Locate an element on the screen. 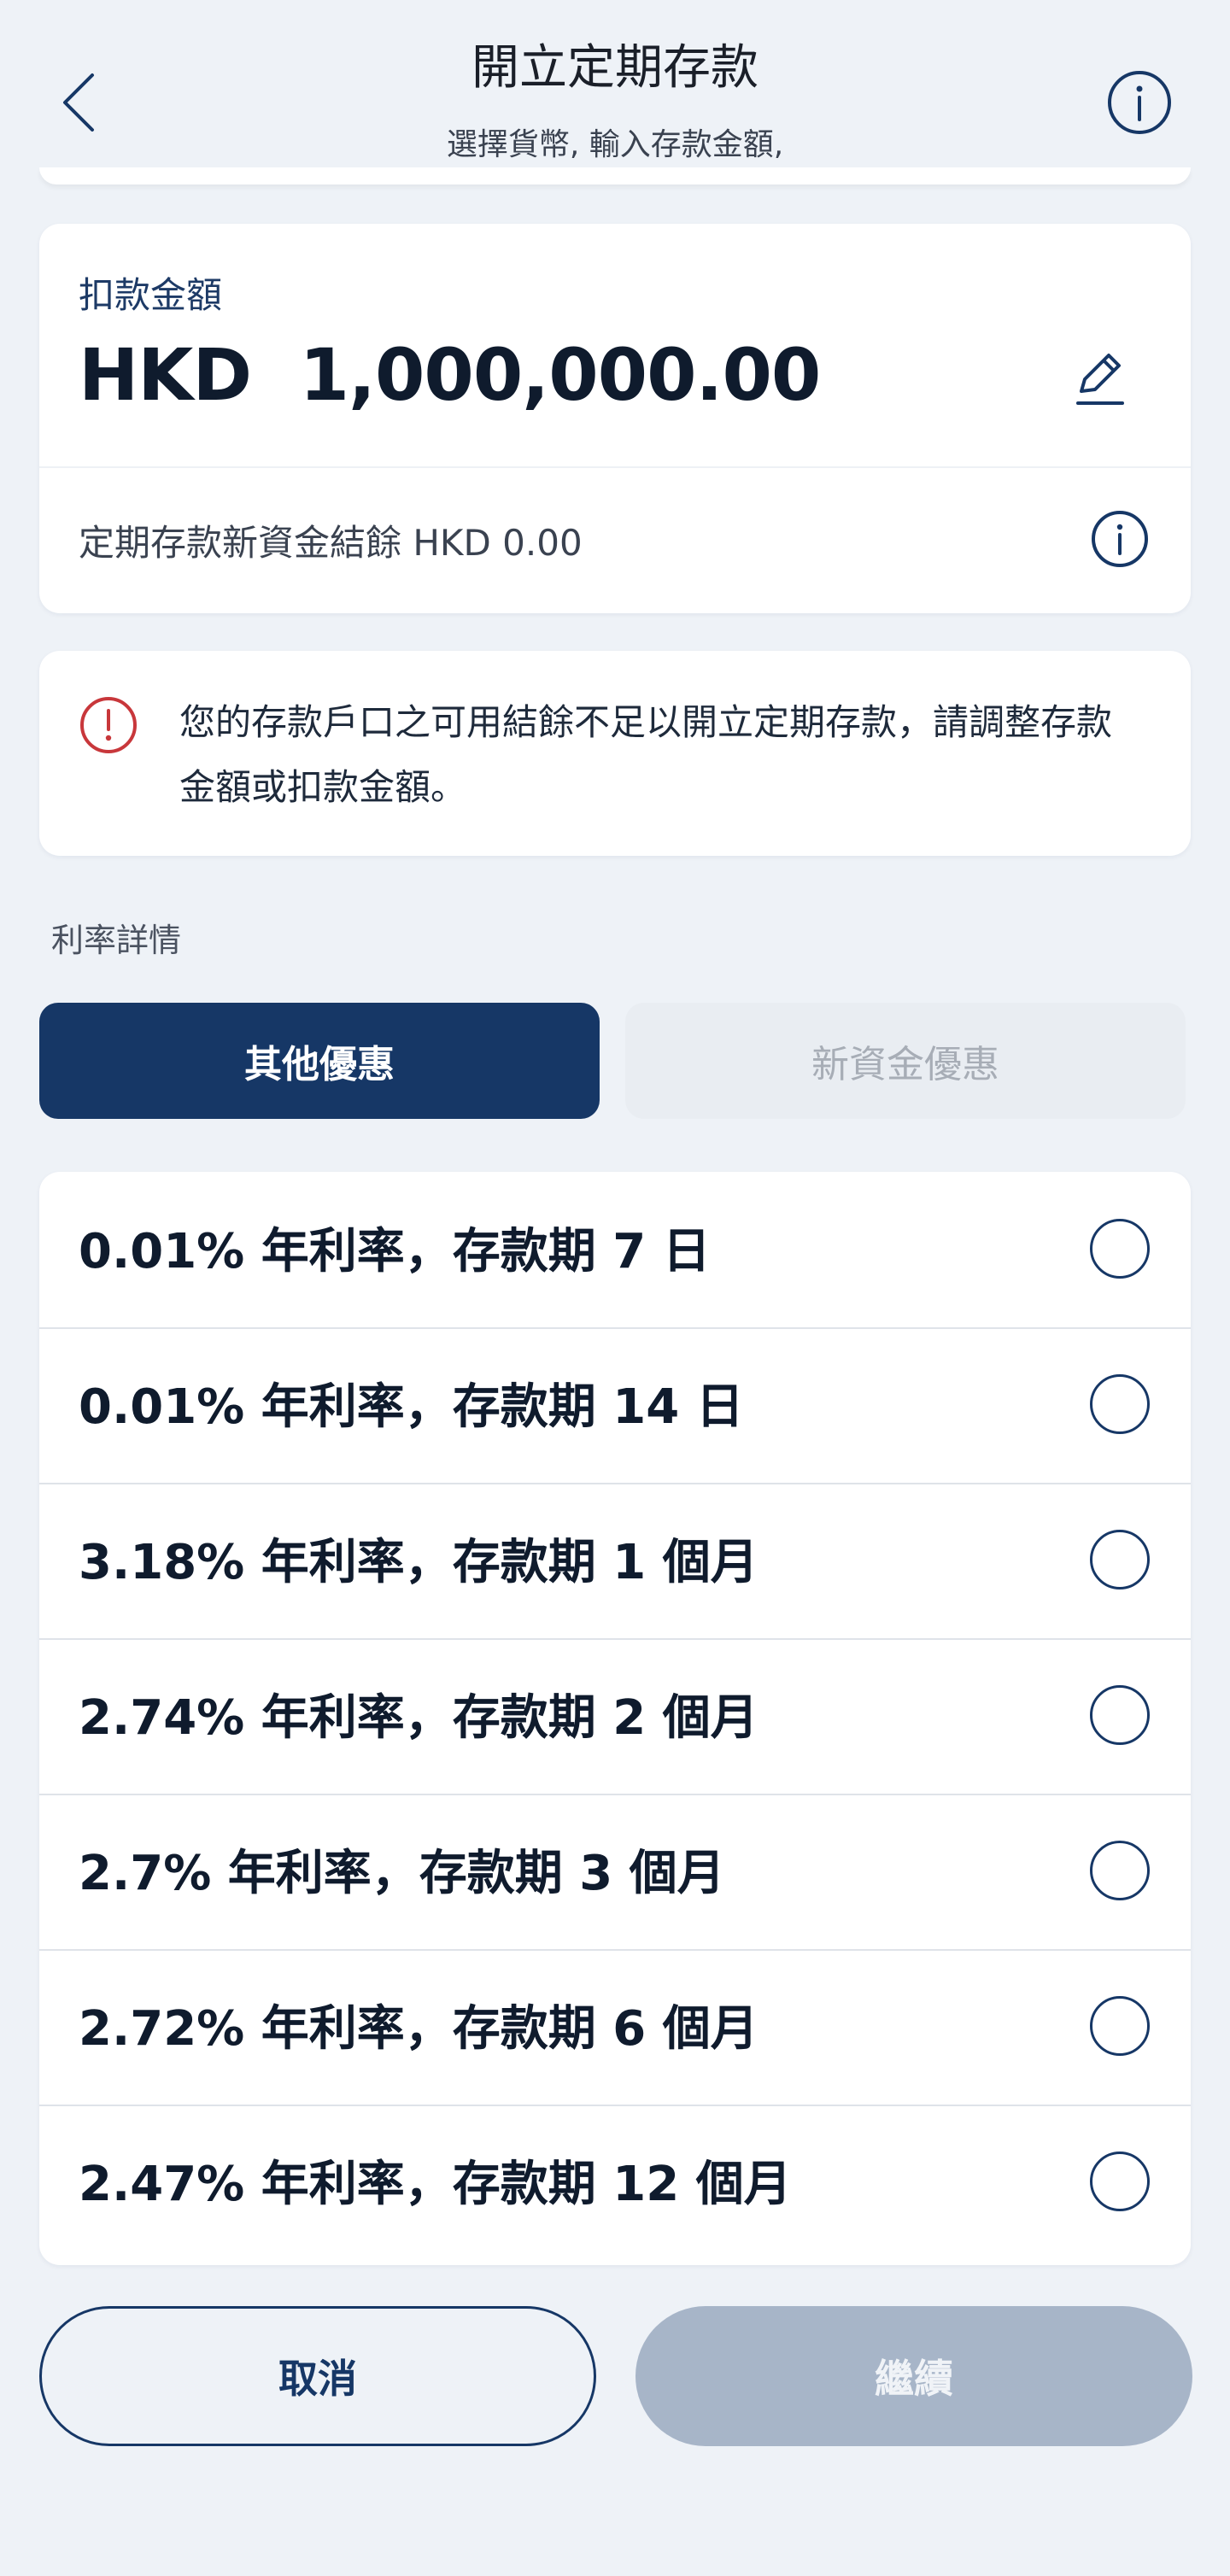  interest-rate-section-label: 利率詳情 is located at coordinates (116, 940).